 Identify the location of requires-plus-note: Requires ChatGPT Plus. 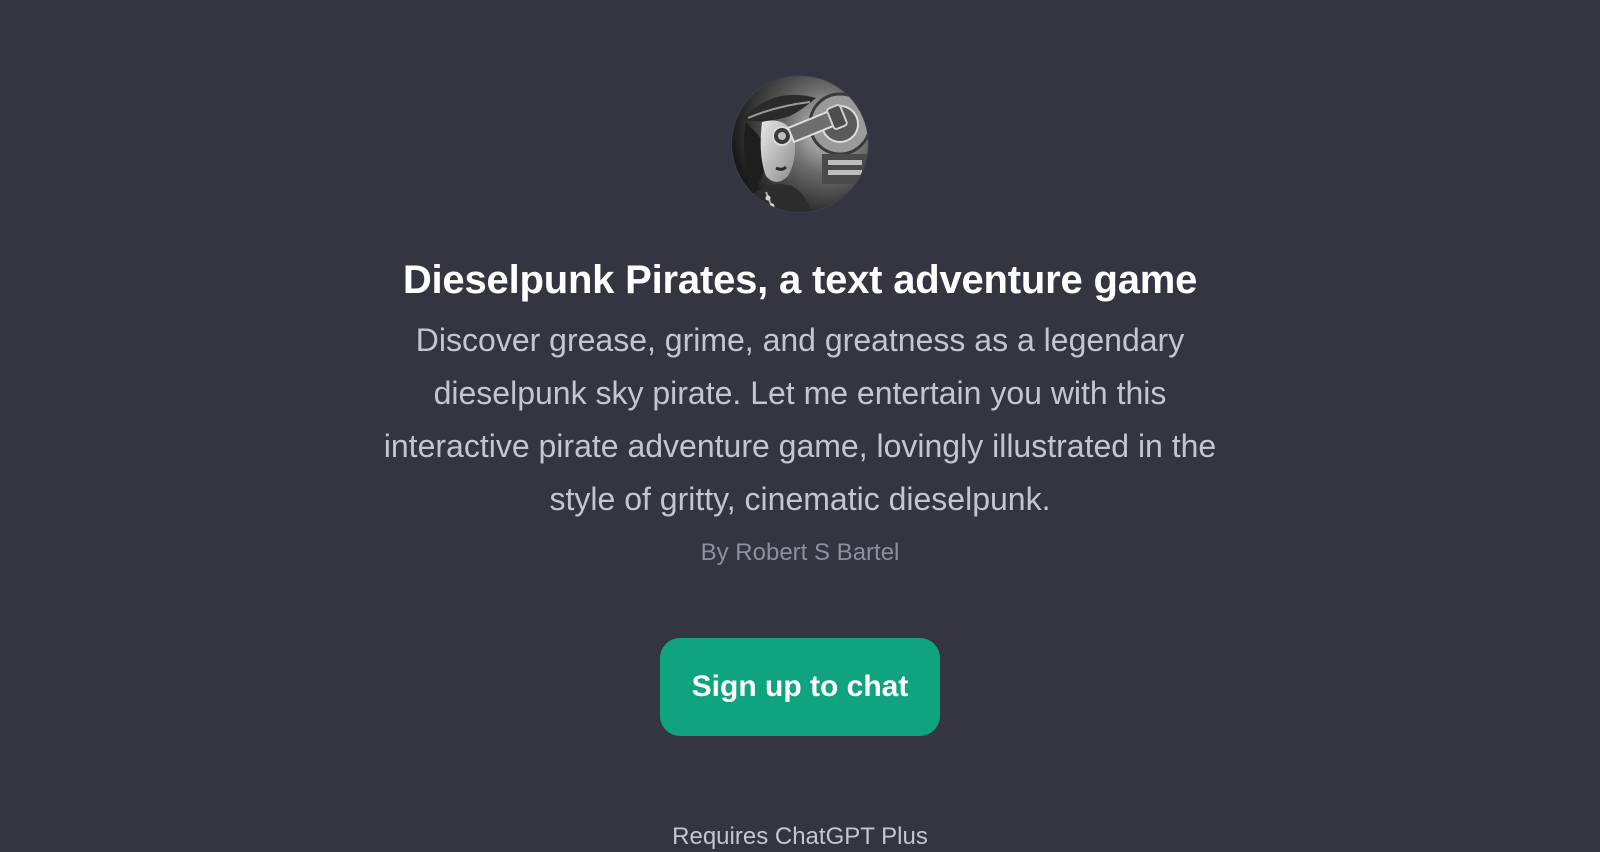
(800, 836).